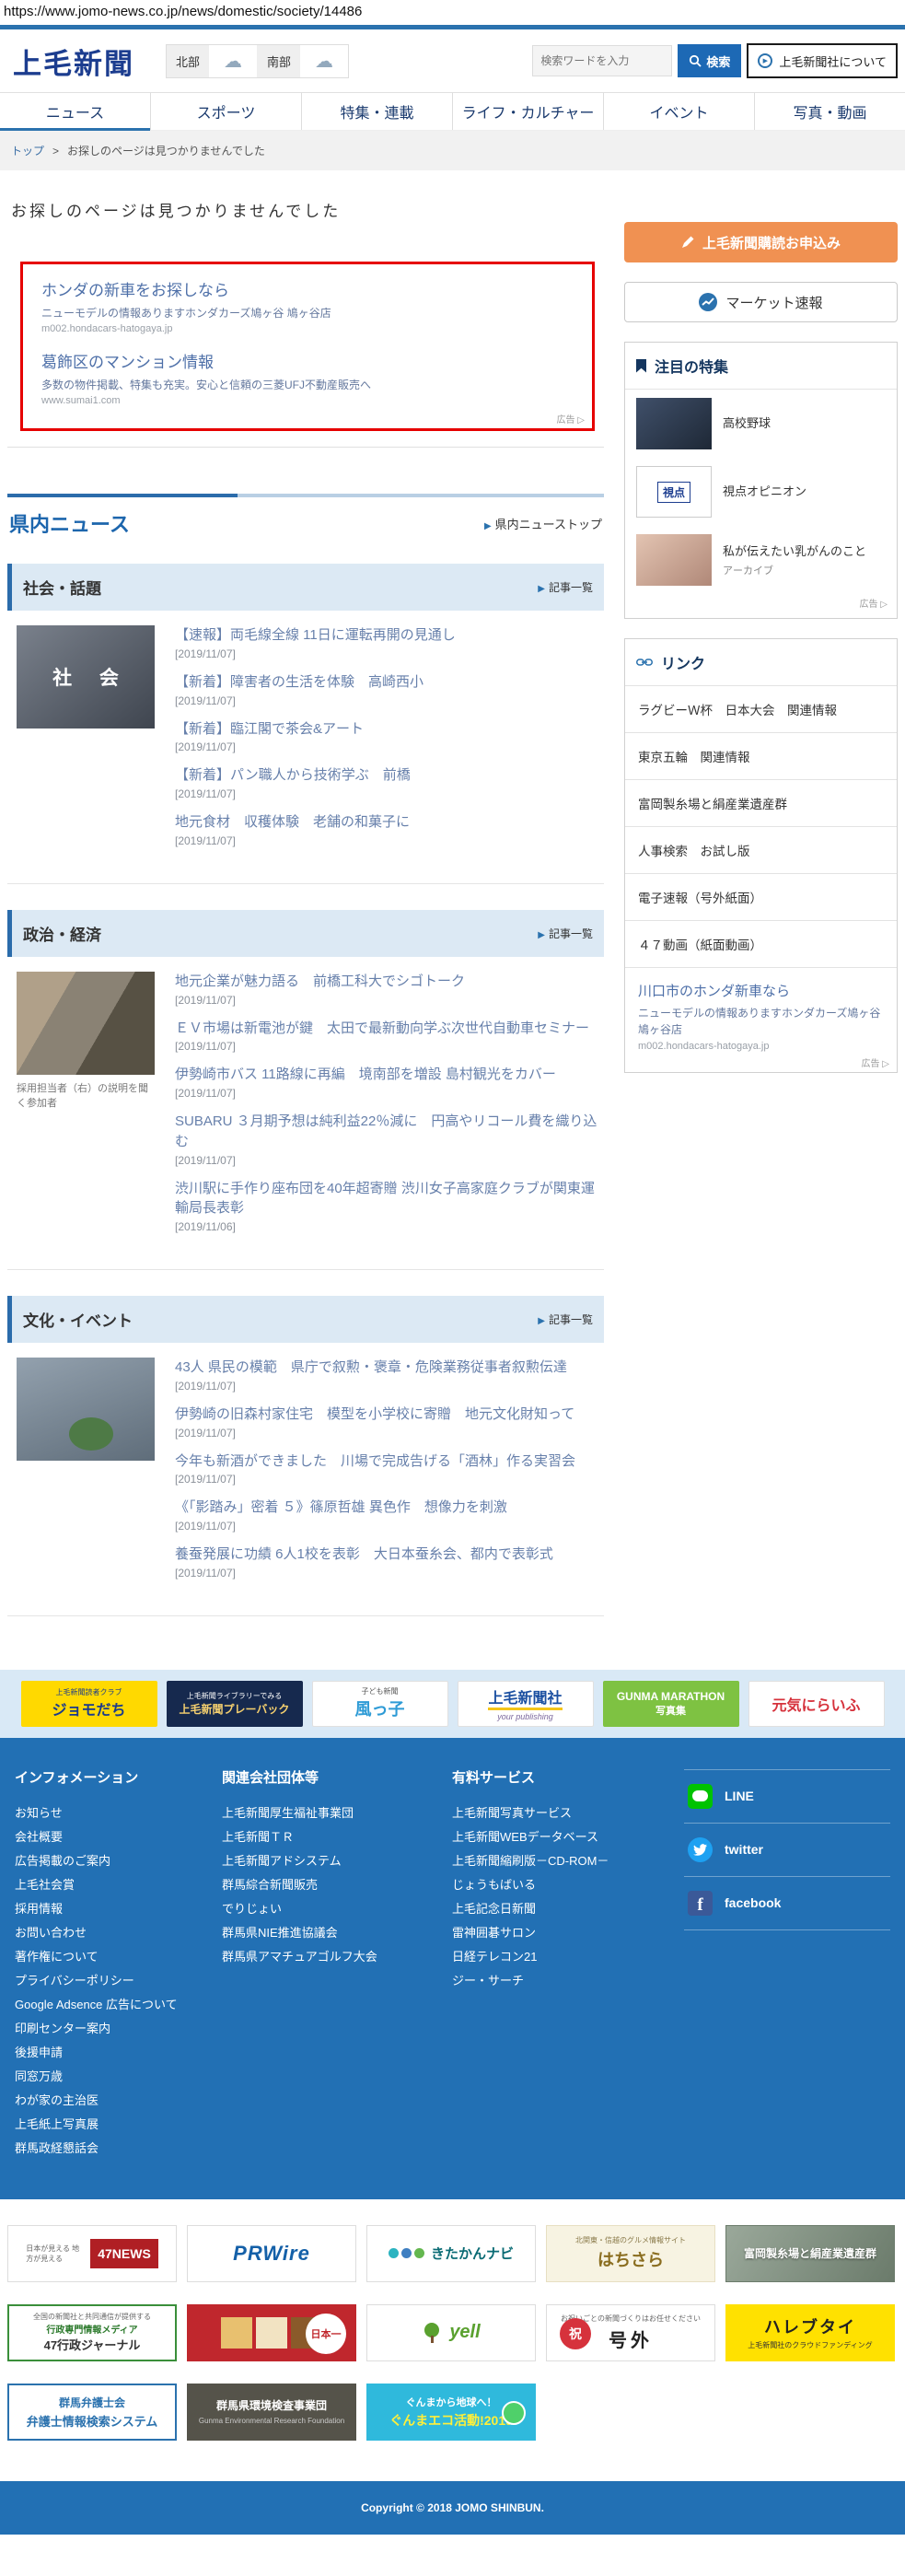 This screenshot has height=2576, width=905. What do you see at coordinates (810, 2332) in the screenshot?
I see `banner-harebutai: ハレブタイ 上毛新聞社のクラウドファンディング` at bounding box center [810, 2332].